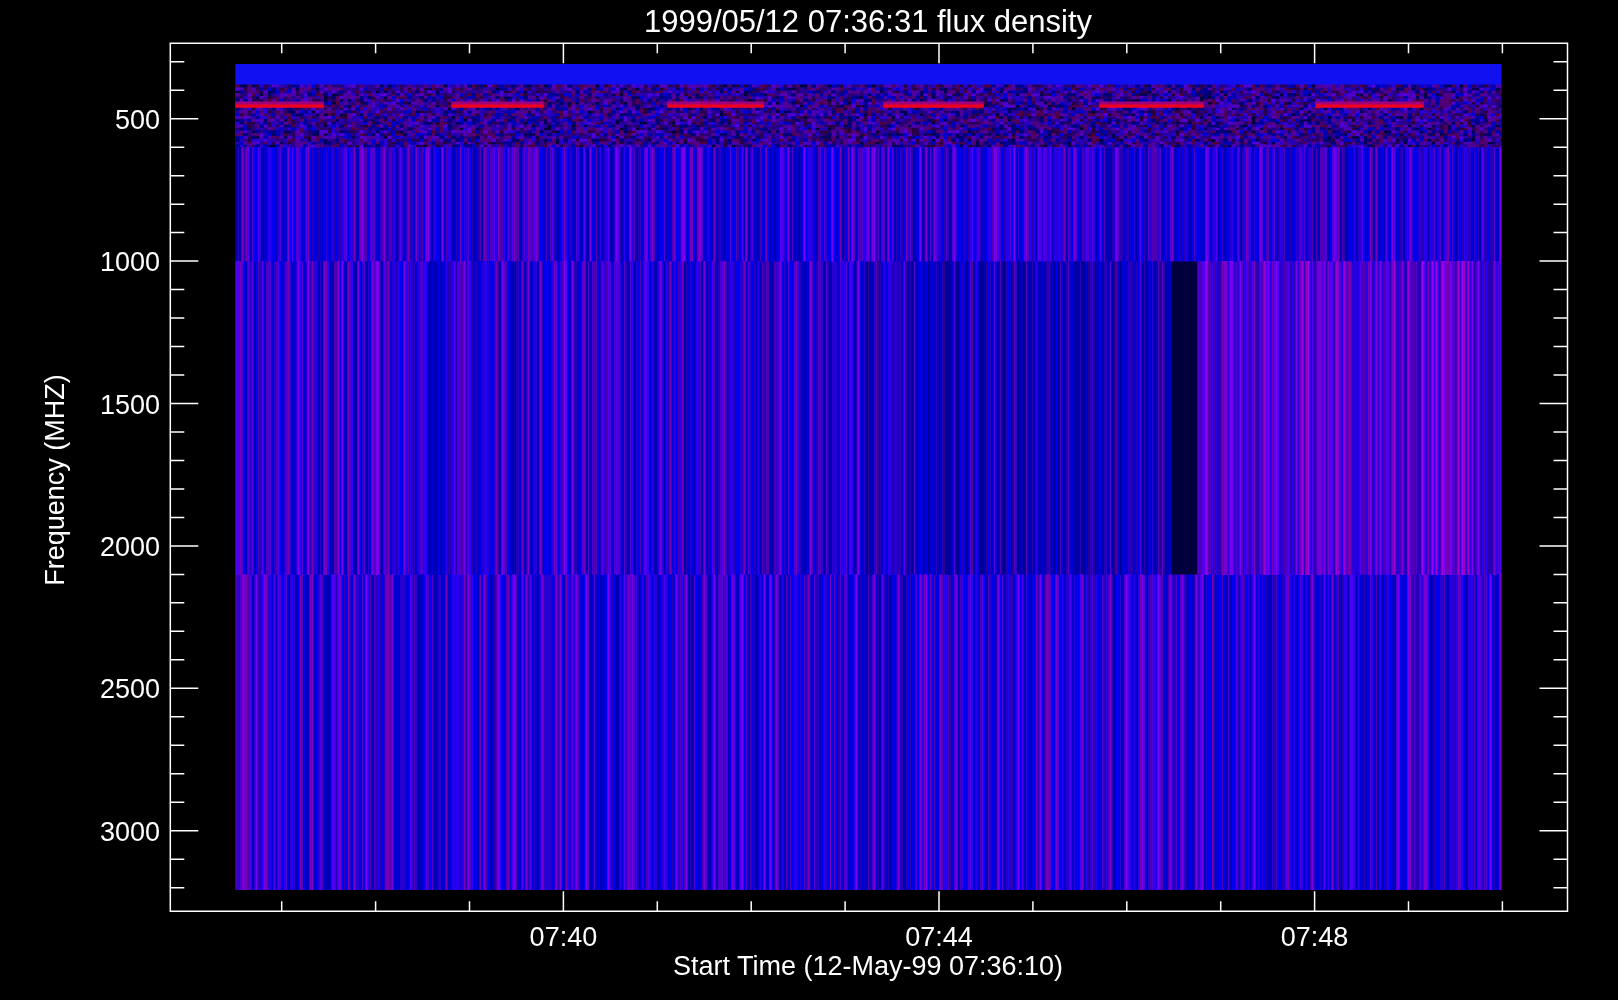  I want to click on y-tick-label: 1500, so click(129, 404).